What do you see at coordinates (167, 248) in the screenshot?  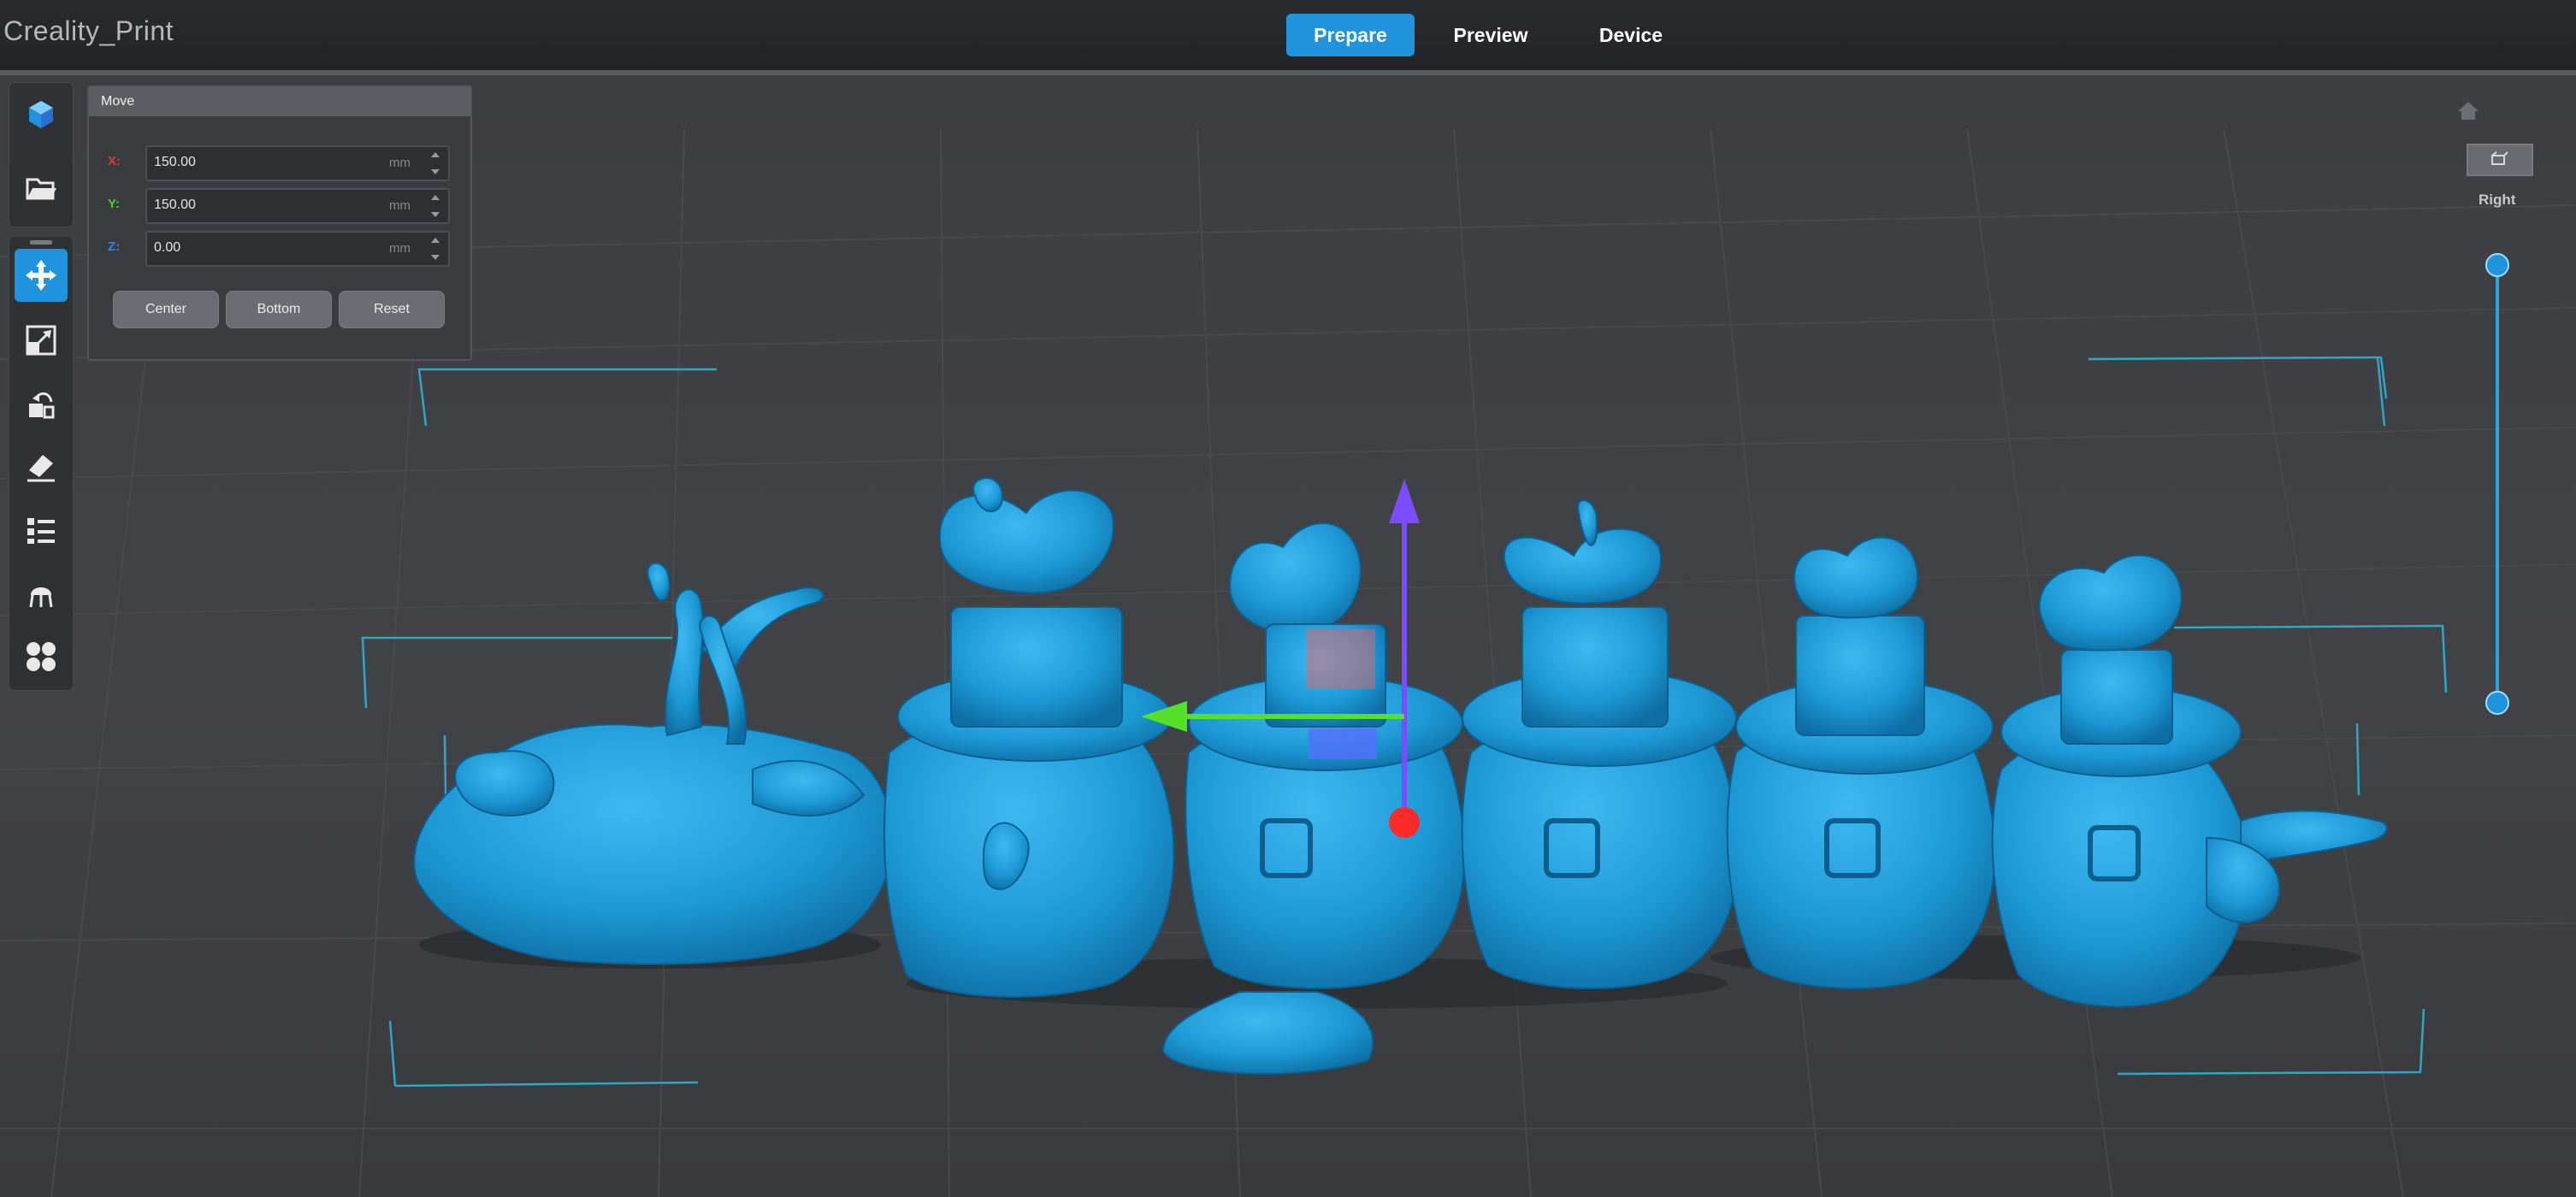 I see `z-position-value: 0.00` at bounding box center [167, 248].